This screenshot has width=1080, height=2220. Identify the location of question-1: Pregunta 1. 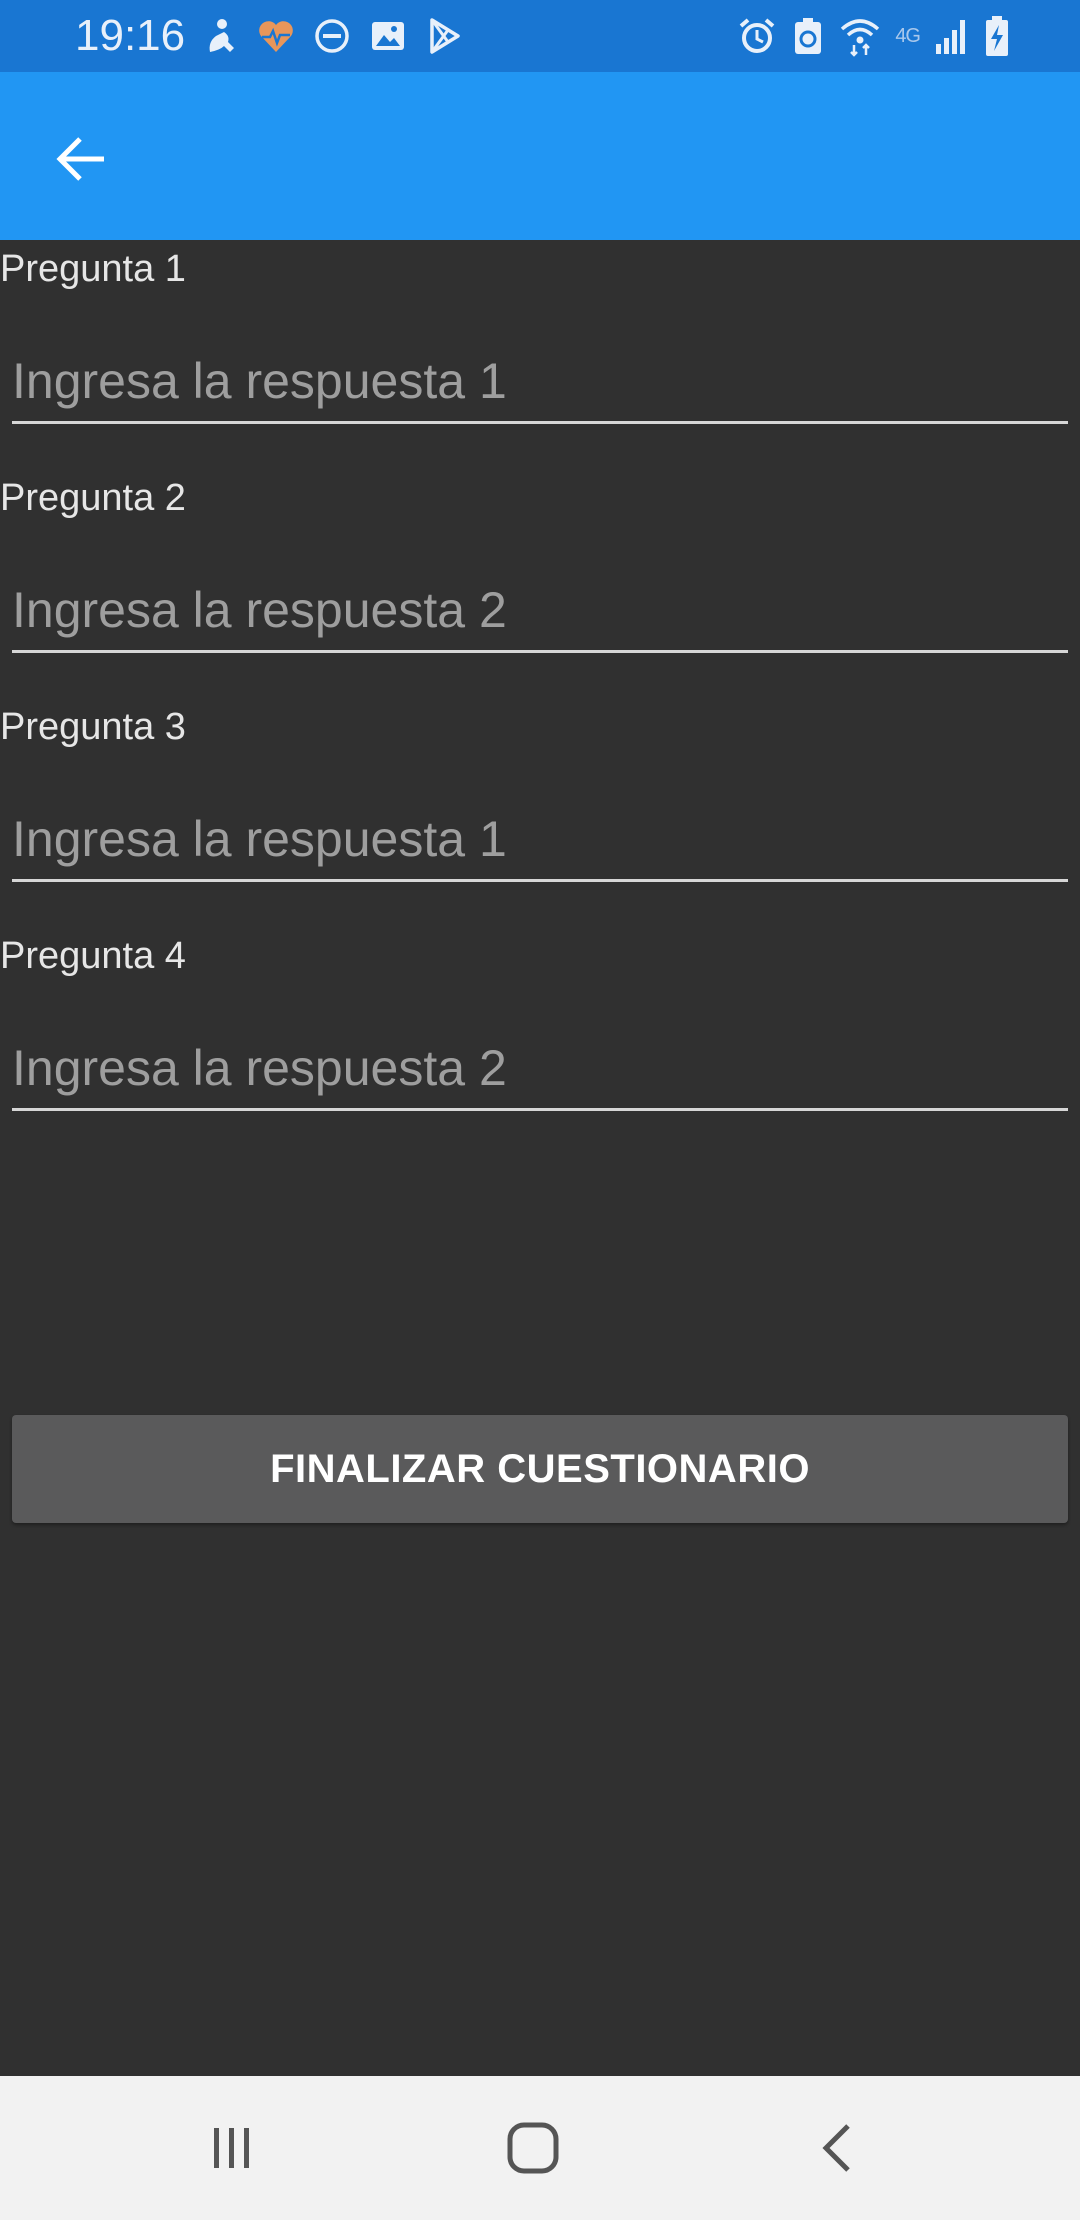
(540, 354).